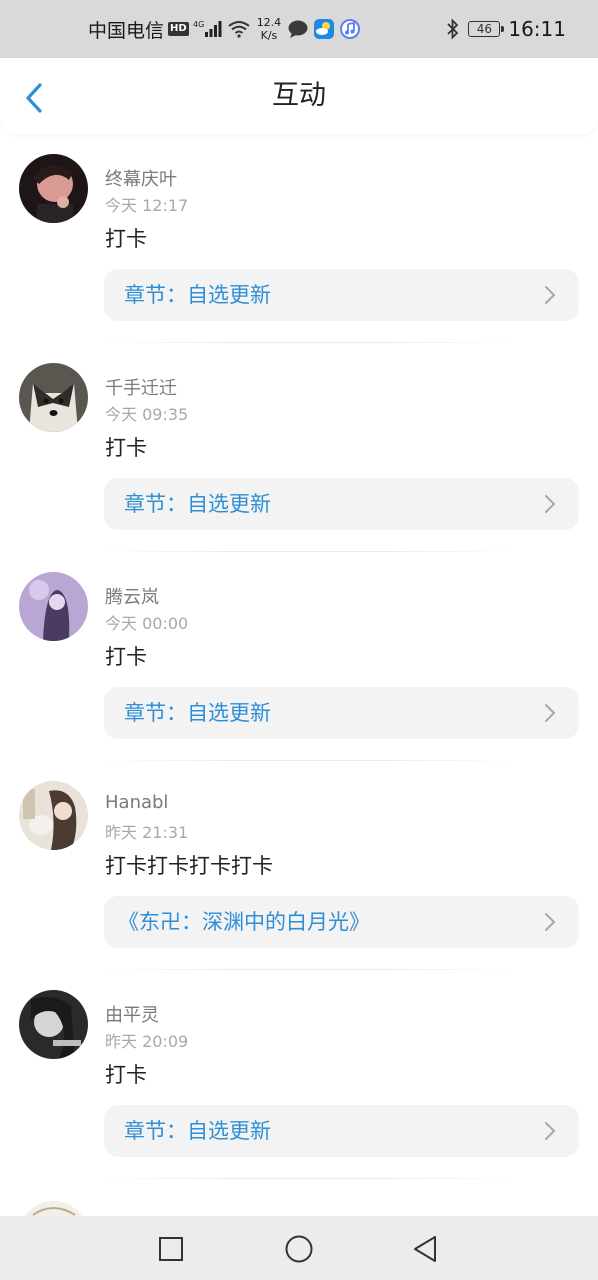  Describe the element at coordinates (141, 178) in the screenshot. I see `username: 终幕庆叶` at that location.